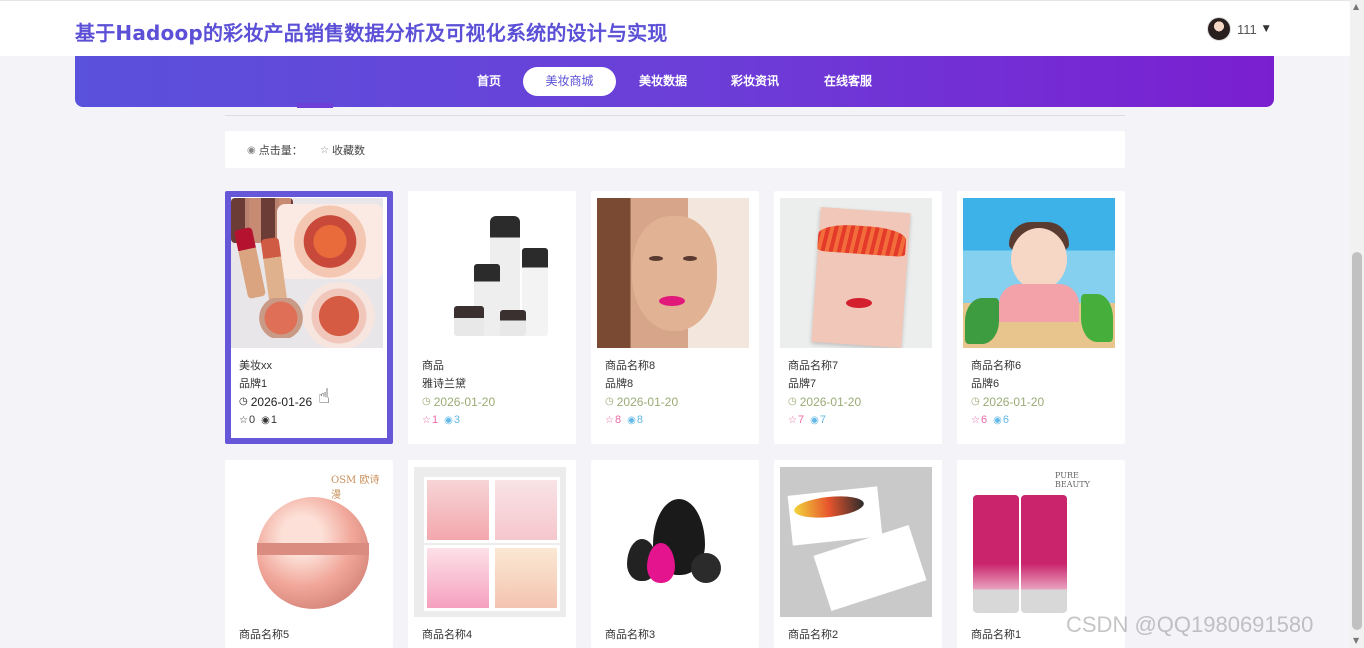 Image resolution: width=1364 pixels, height=648 pixels. I want to click on user-menu: 111 ▼, so click(1238, 29).